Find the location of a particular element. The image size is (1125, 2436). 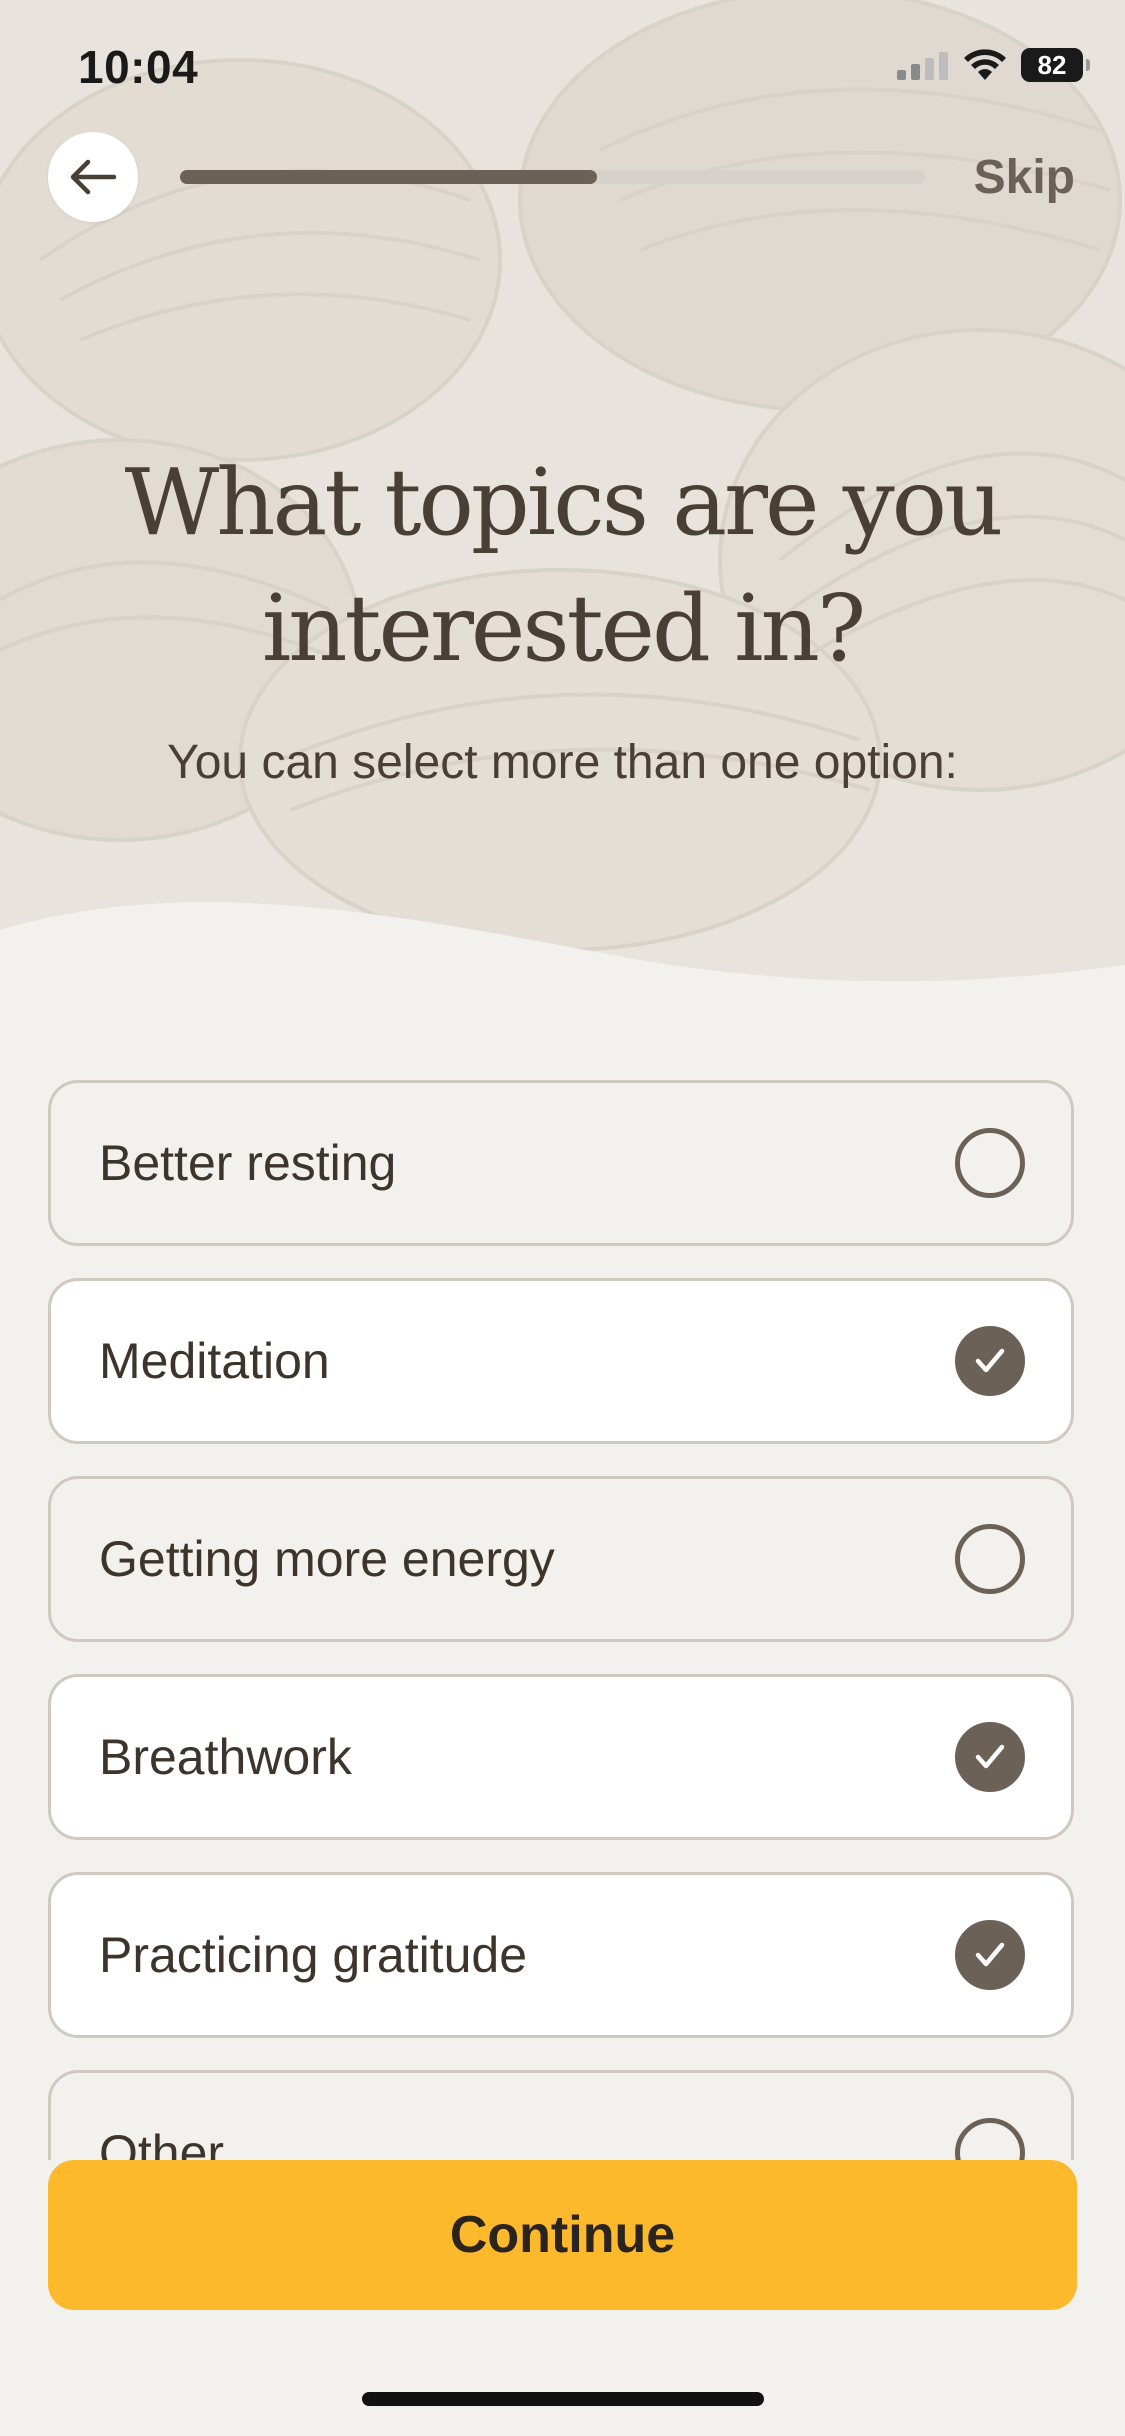

status-time: 10:04 is located at coordinates (138, 67).